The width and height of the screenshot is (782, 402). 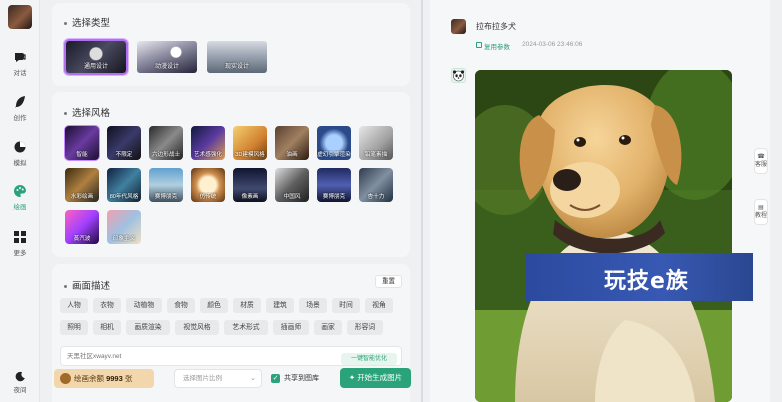 What do you see at coordinates (334, 143) in the screenshot?
I see `style-tile: 虚幻引擎渲染` at bounding box center [334, 143].